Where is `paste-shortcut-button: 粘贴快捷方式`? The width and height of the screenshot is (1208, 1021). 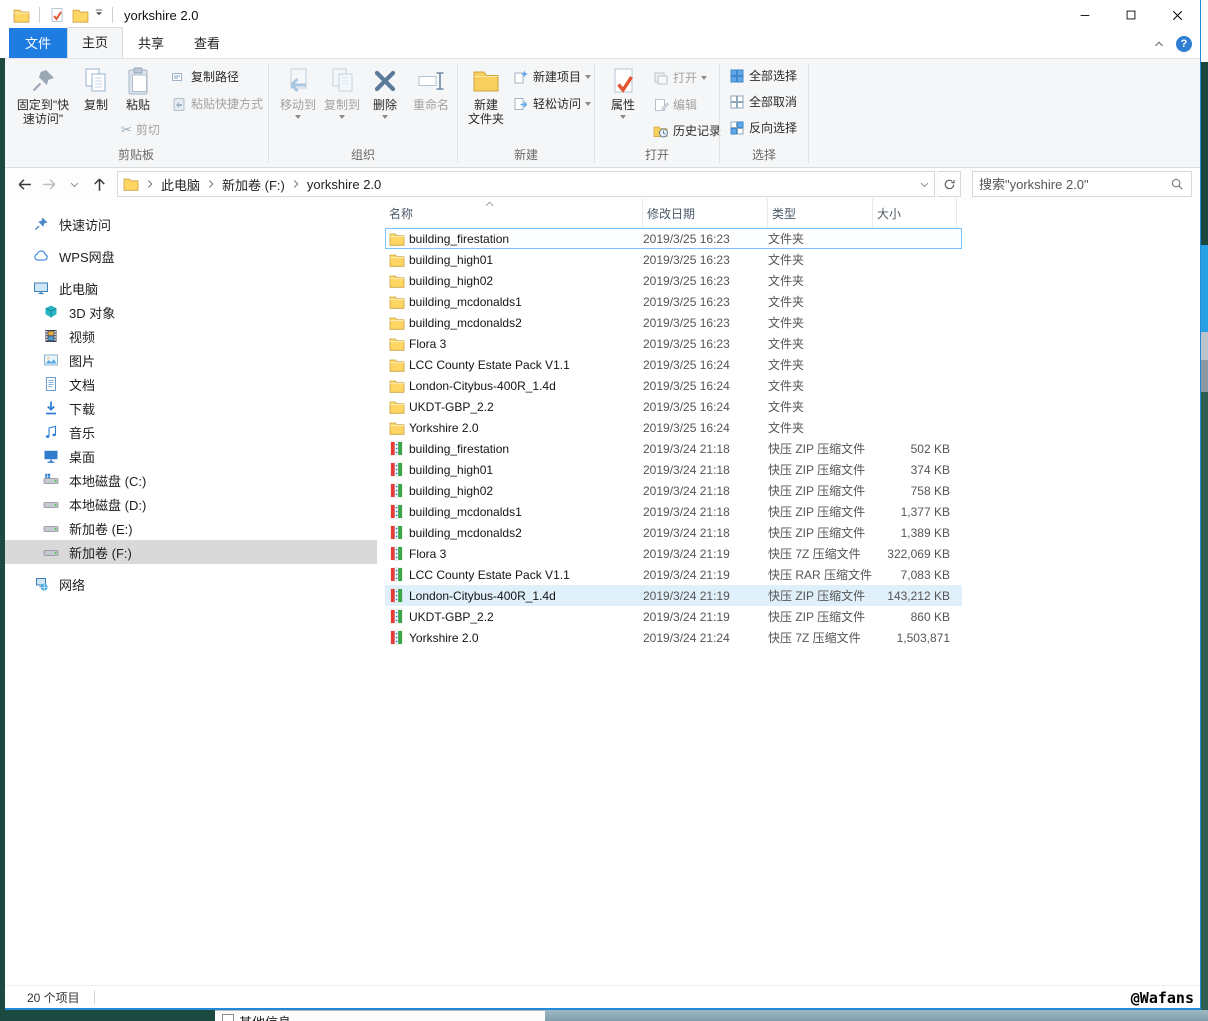
paste-shortcut-button: 粘贴快捷方式 is located at coordinates (217, 103).